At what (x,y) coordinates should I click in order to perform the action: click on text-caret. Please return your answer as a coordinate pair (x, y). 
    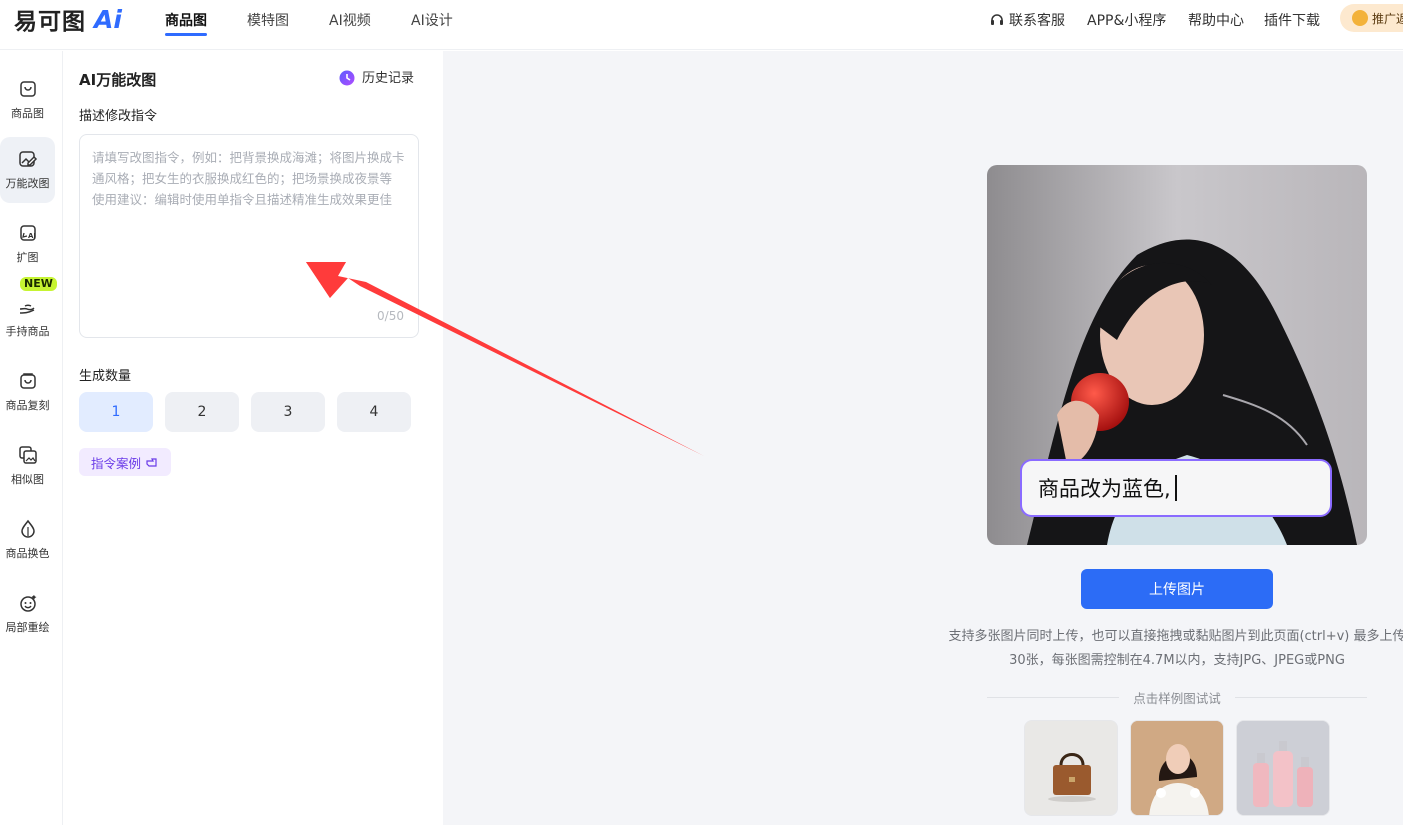
    Looking at the image, I should click on (1175, 488).